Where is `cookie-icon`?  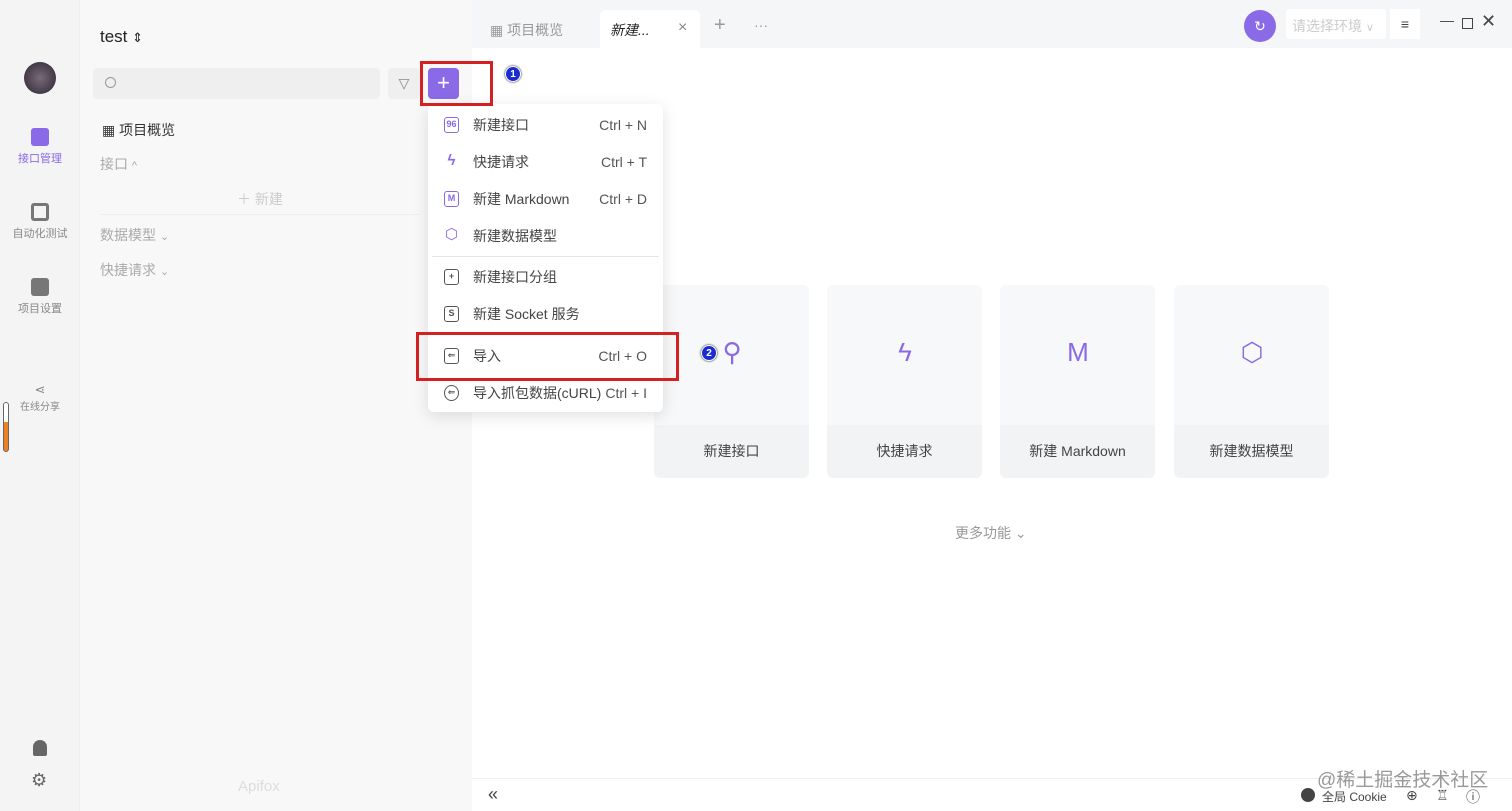
cookie-icon is located at coordinates (1308, 795).